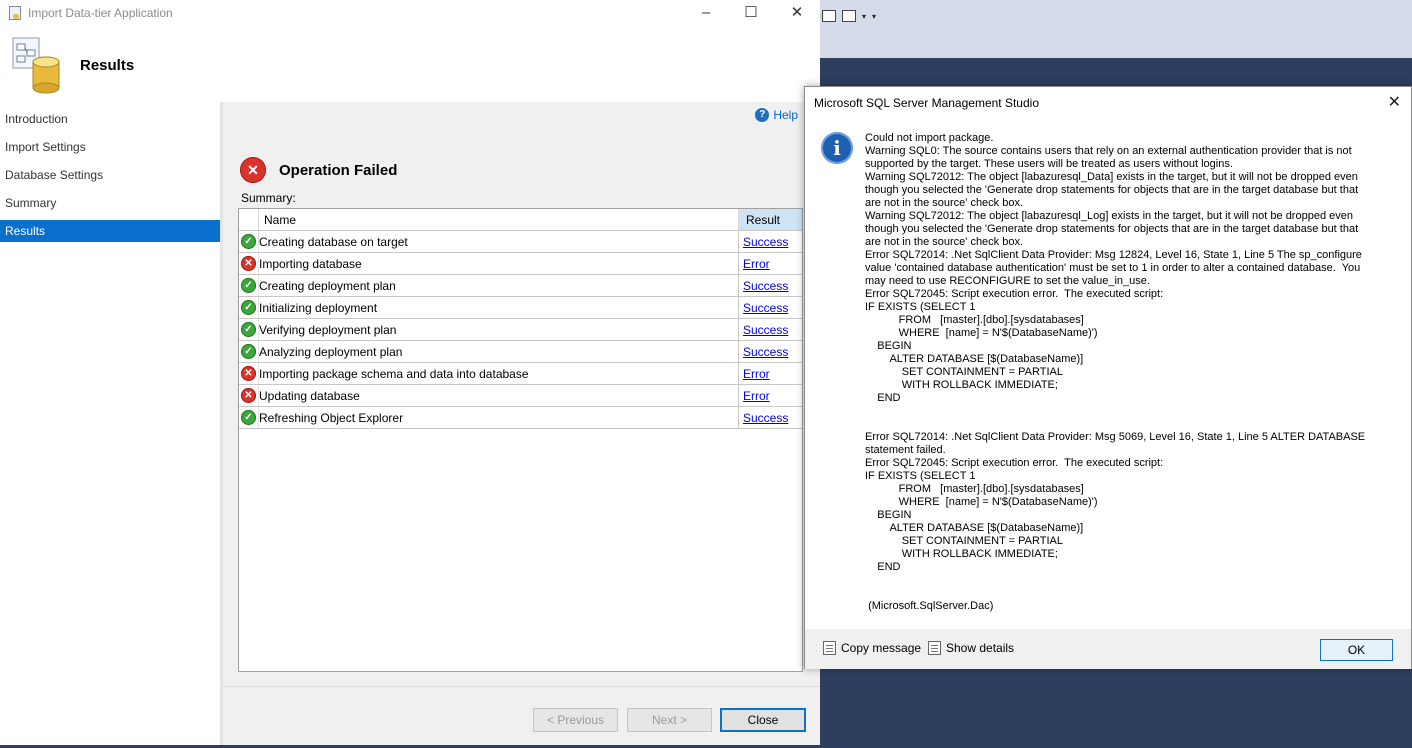 This screenshot has width=1412, height=748. I want to click on information-icon: i, so click(837, 148).